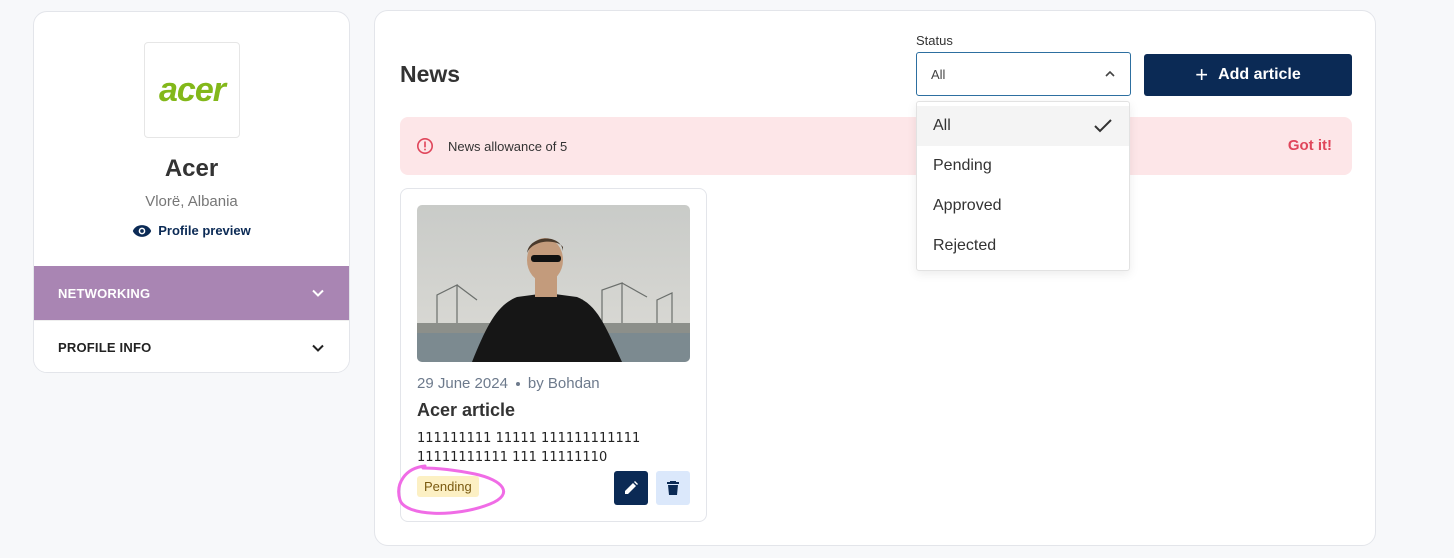  Describe the element at coordinates (1023, 126) in the screenshot. I see `status-option-all: All` at that location.